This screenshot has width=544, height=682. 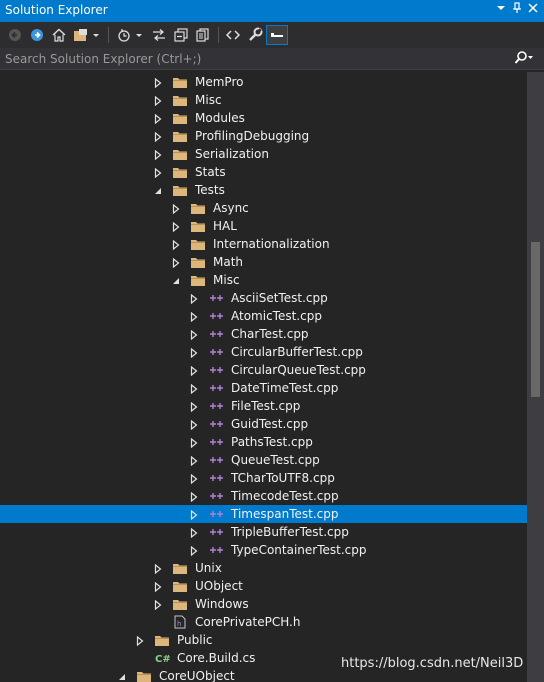 What do you see at coordinates (263, 262) in the screenshot?
I see `tree-item: Math` at bounding box center [263, 262].